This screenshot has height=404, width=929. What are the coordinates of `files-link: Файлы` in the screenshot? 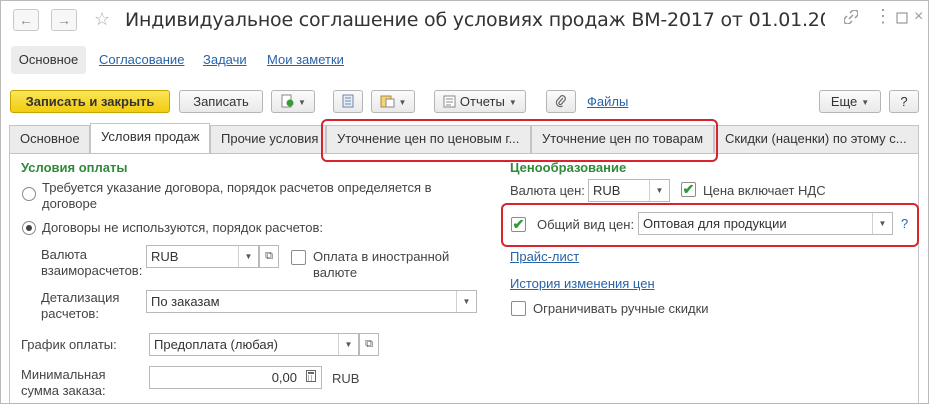 It's located at (607, 101).